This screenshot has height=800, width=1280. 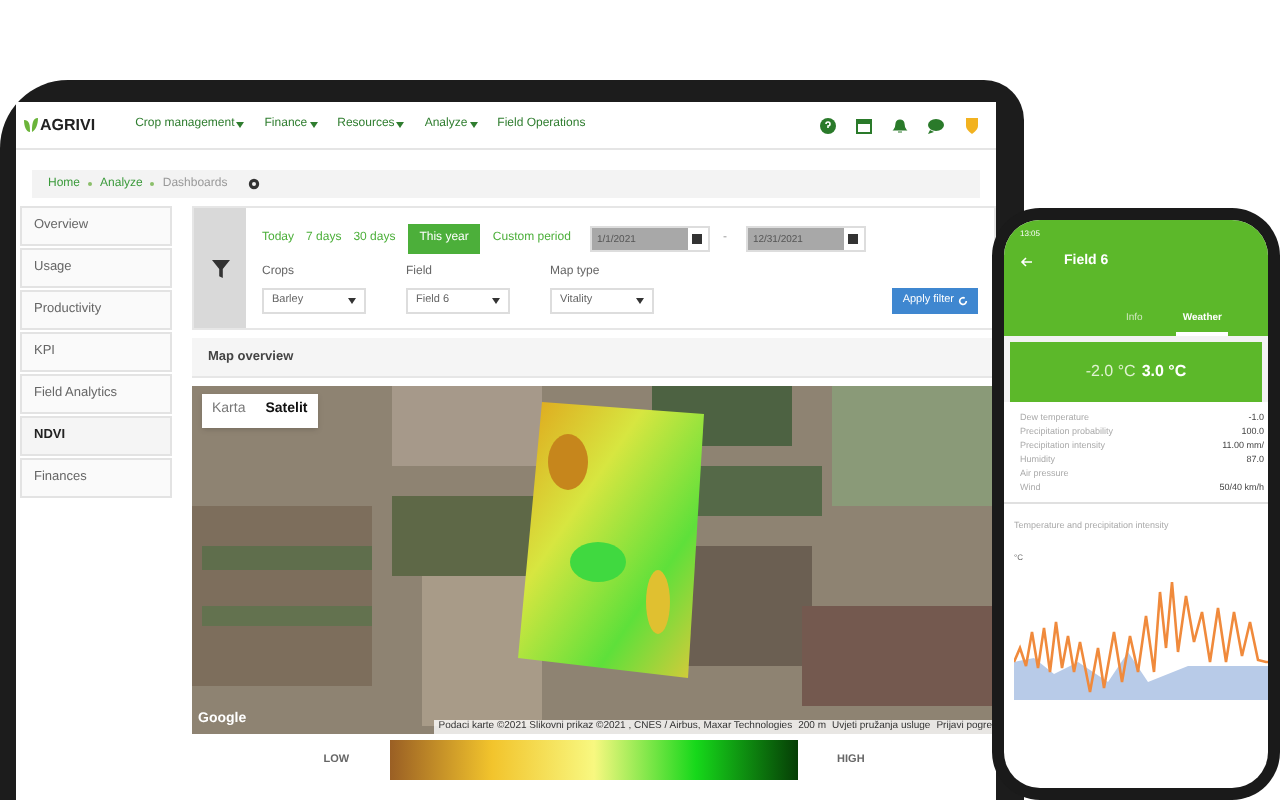 What do you see at coordinates (900, 125) in the screenshot?
I see `bell-icon` at bounding box center [900, 125].